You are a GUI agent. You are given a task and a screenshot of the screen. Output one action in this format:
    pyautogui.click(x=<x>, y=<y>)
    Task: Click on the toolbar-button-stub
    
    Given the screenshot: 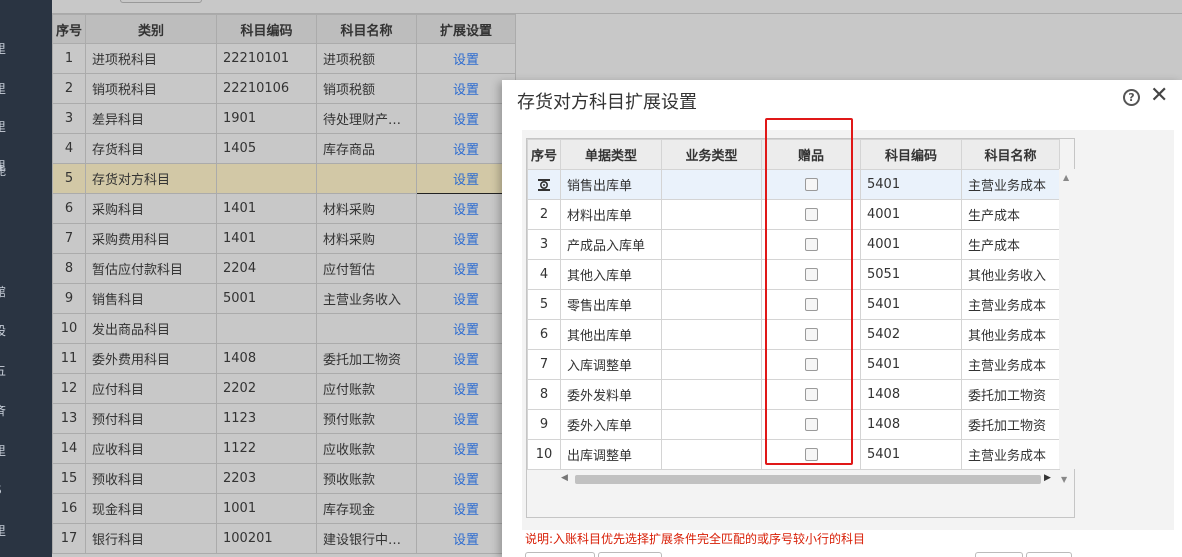 What is the action you would take?
    pyautogui.click(x=161, y=1)
    